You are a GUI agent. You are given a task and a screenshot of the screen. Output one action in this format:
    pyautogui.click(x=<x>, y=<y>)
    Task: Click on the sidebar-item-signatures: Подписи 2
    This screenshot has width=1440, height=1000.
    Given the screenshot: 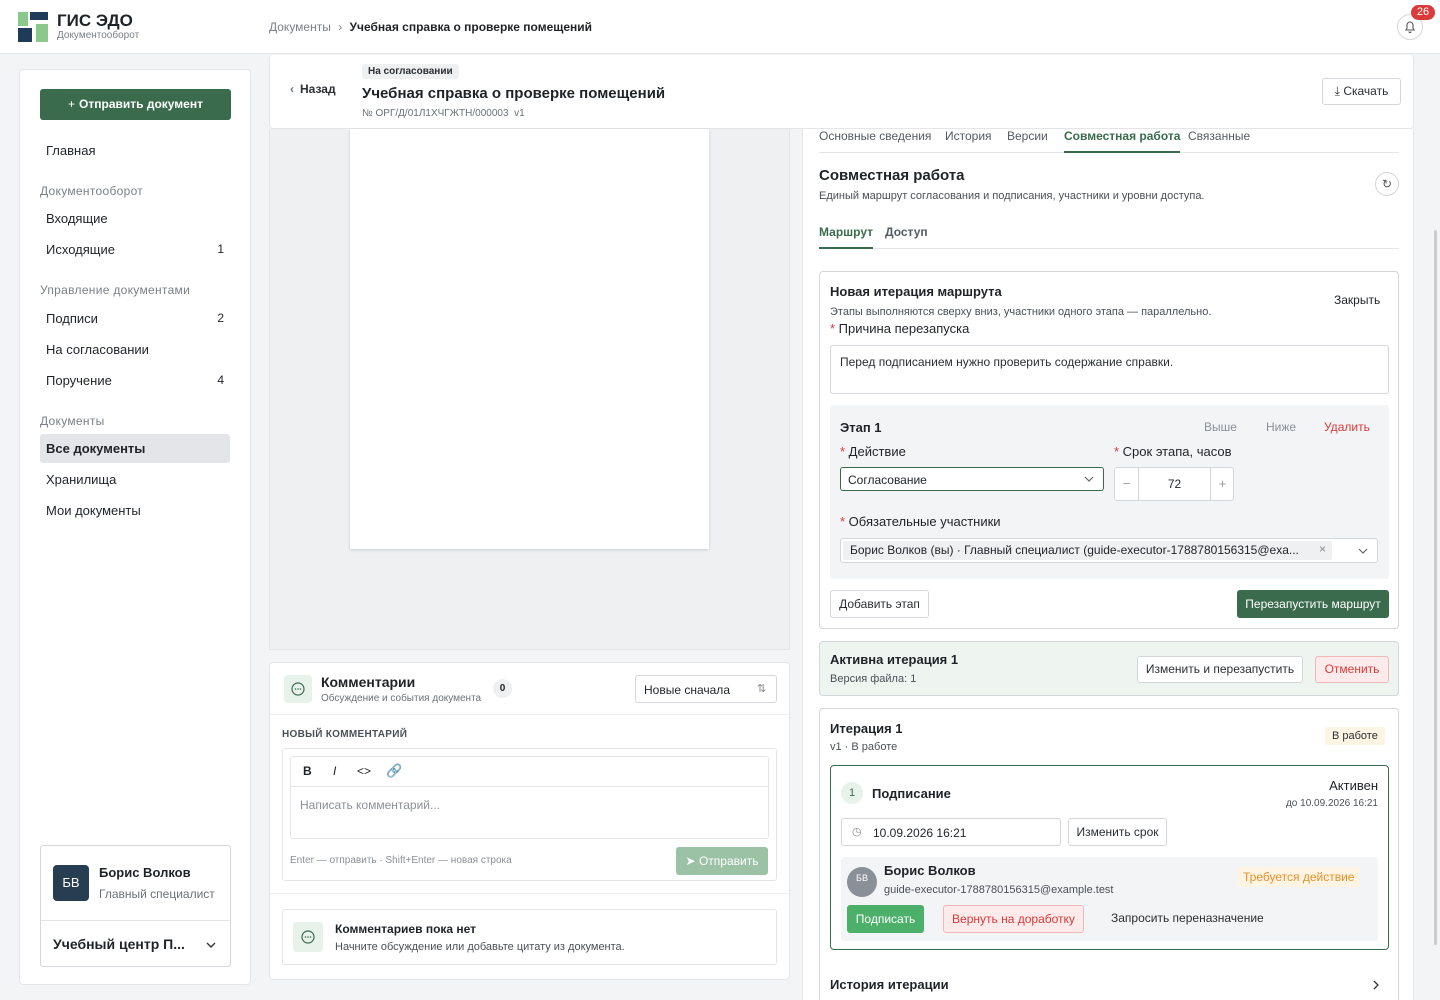 What is the action you would take?
    pyautogui.click(x=135, y=318)
    